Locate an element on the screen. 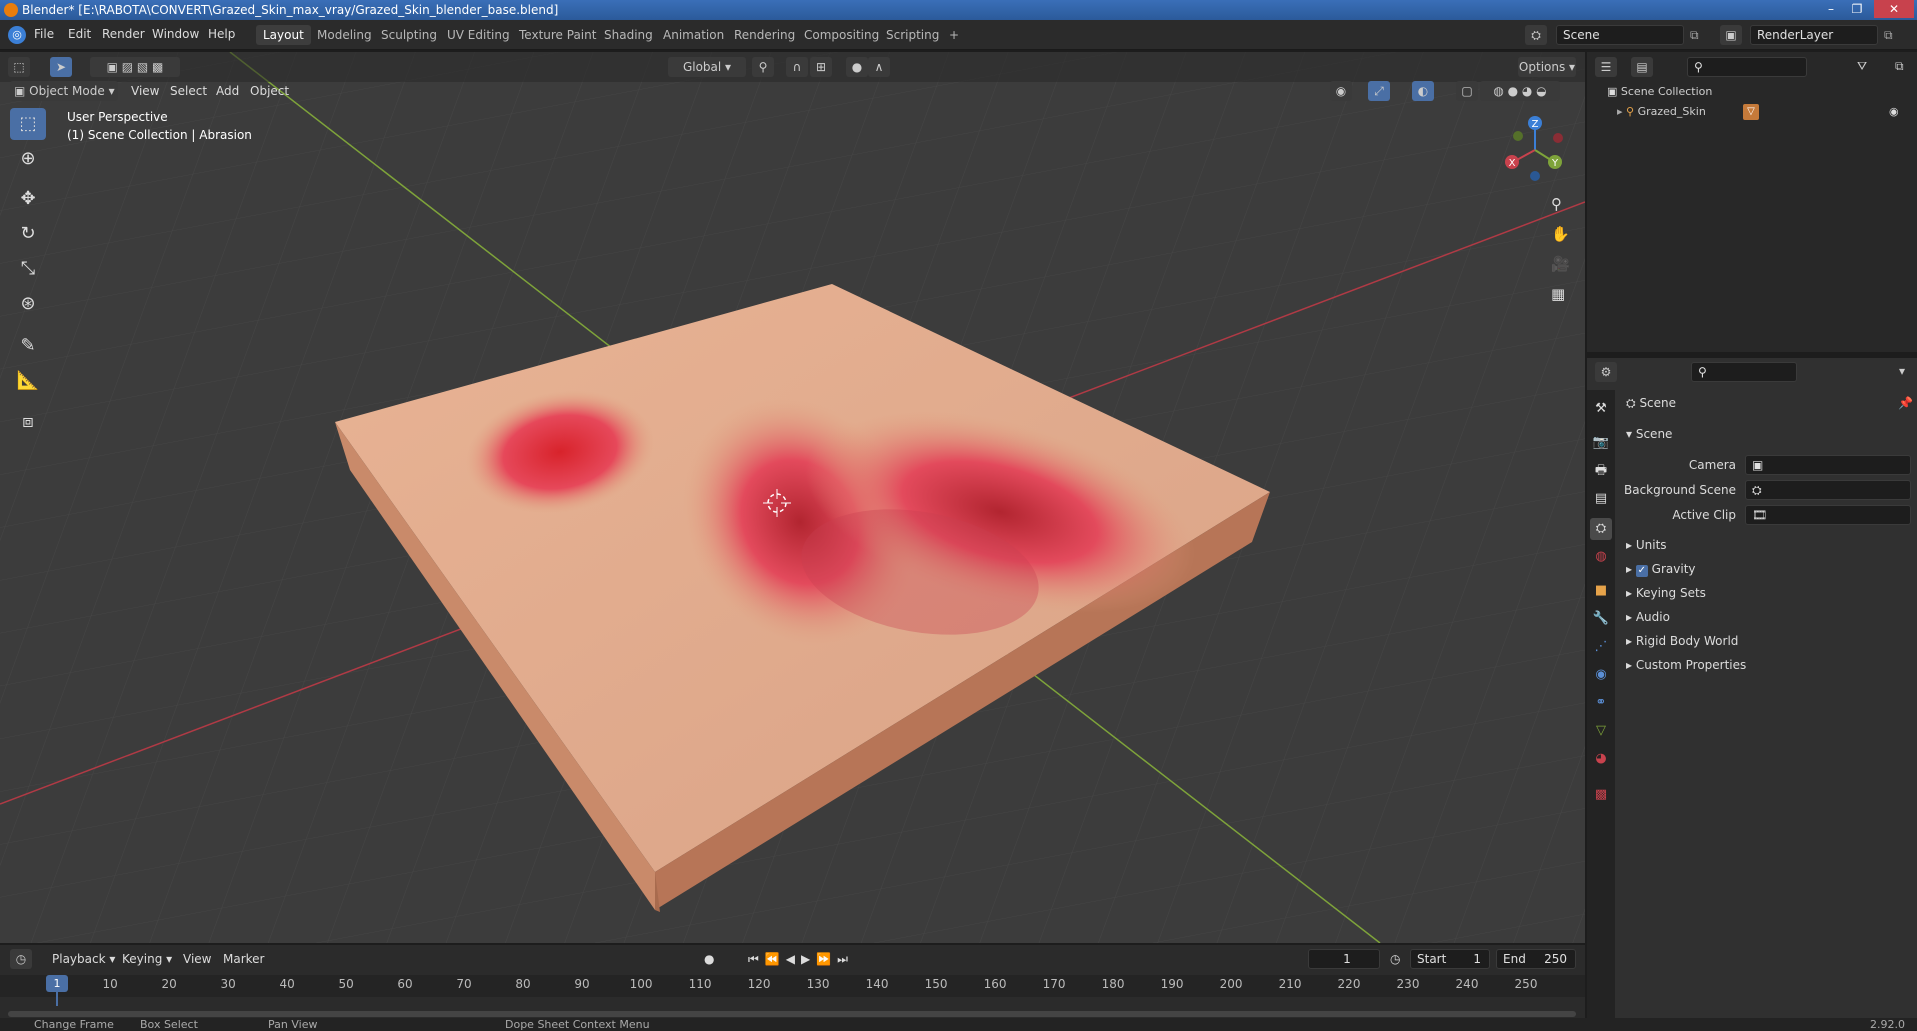 The image size is (1917, 1031). properties-search-input: ⚲ is located at coordinates (1744, 372).